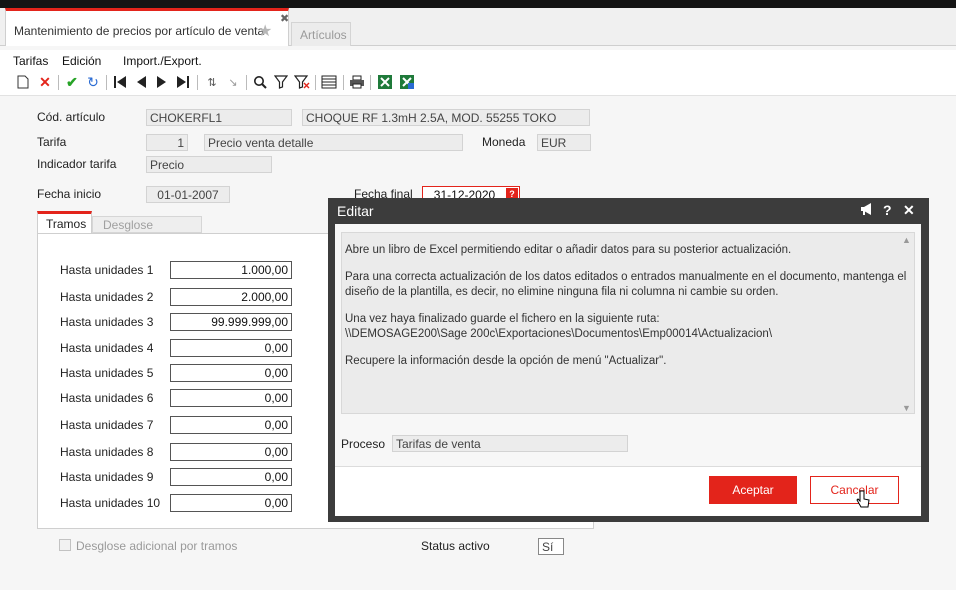 The image size is (956, 590). What do you see at coordinates (69, 194) in the screenshot?
I see `fecha-inicio-label: Fecha inicio` at bounding box center [69, 194].